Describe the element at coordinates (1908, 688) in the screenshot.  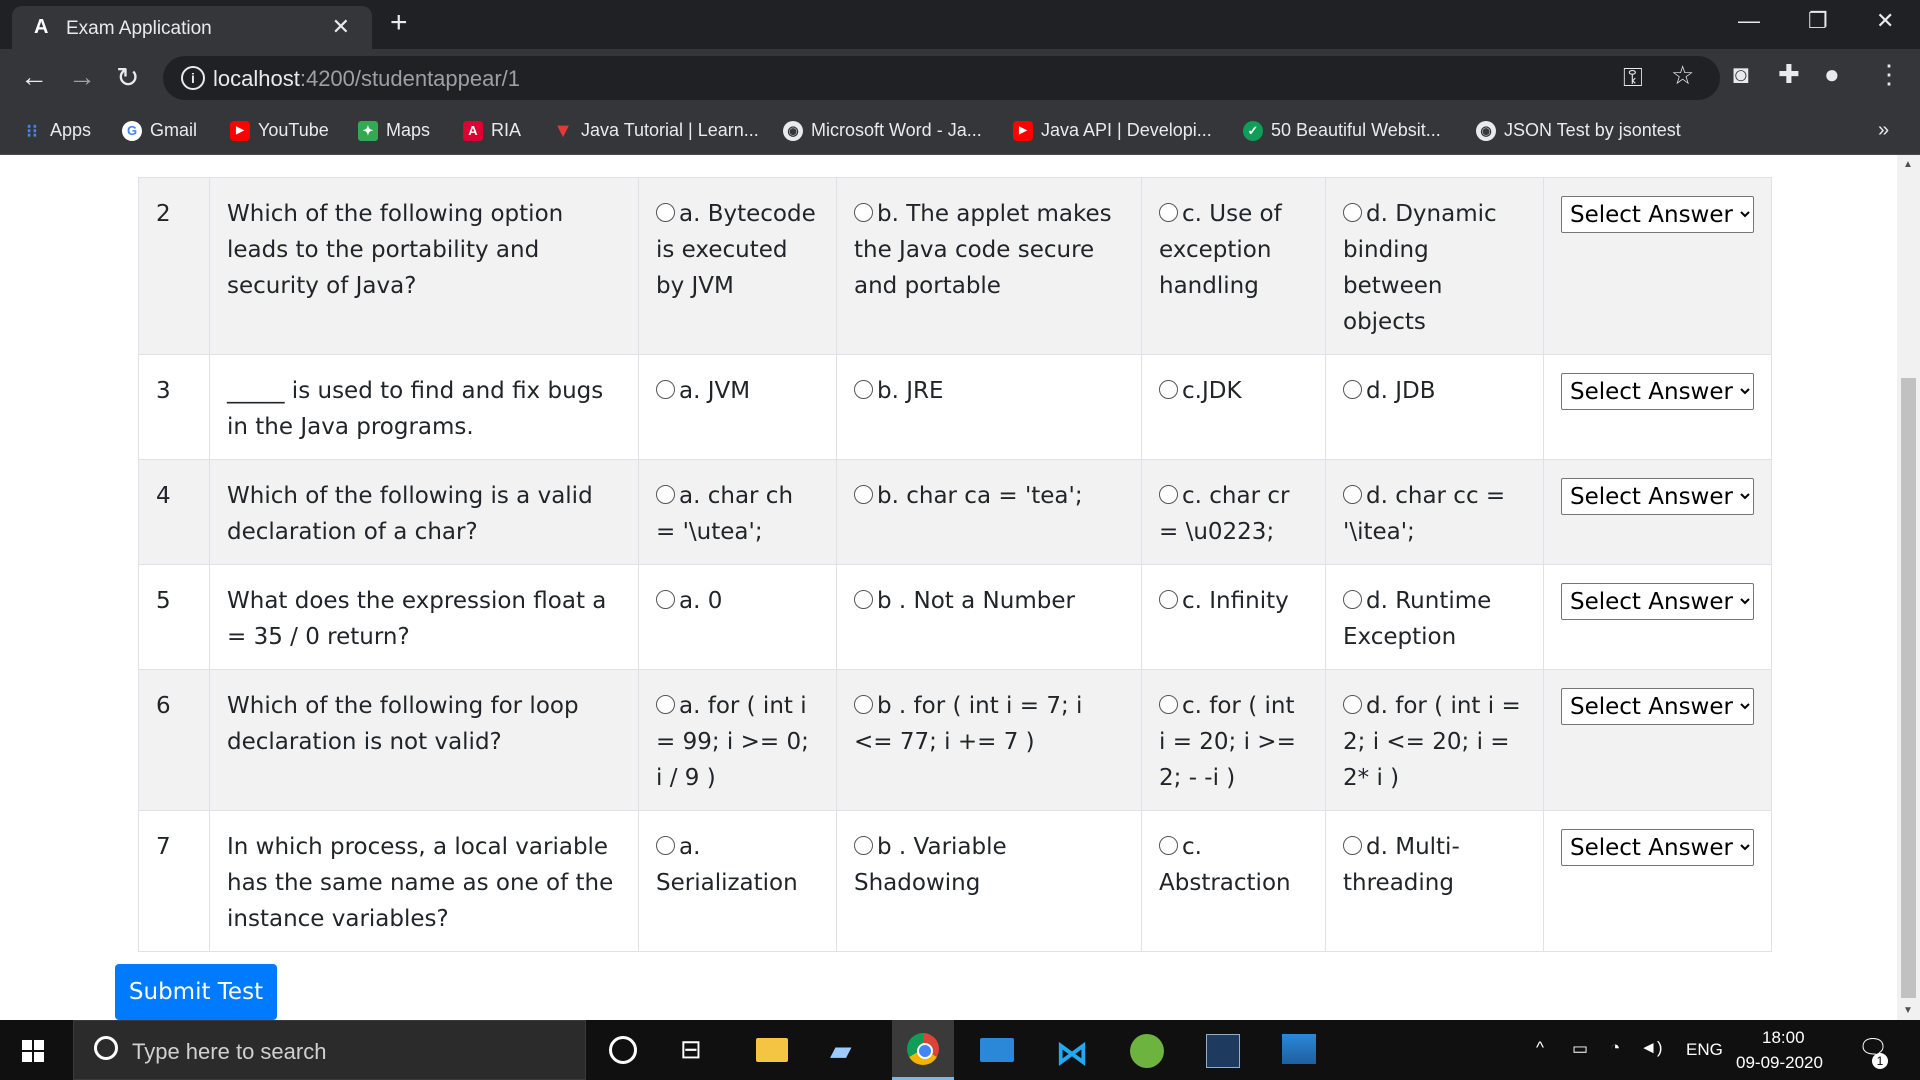
I see `scrollbar-thumb` at that location.